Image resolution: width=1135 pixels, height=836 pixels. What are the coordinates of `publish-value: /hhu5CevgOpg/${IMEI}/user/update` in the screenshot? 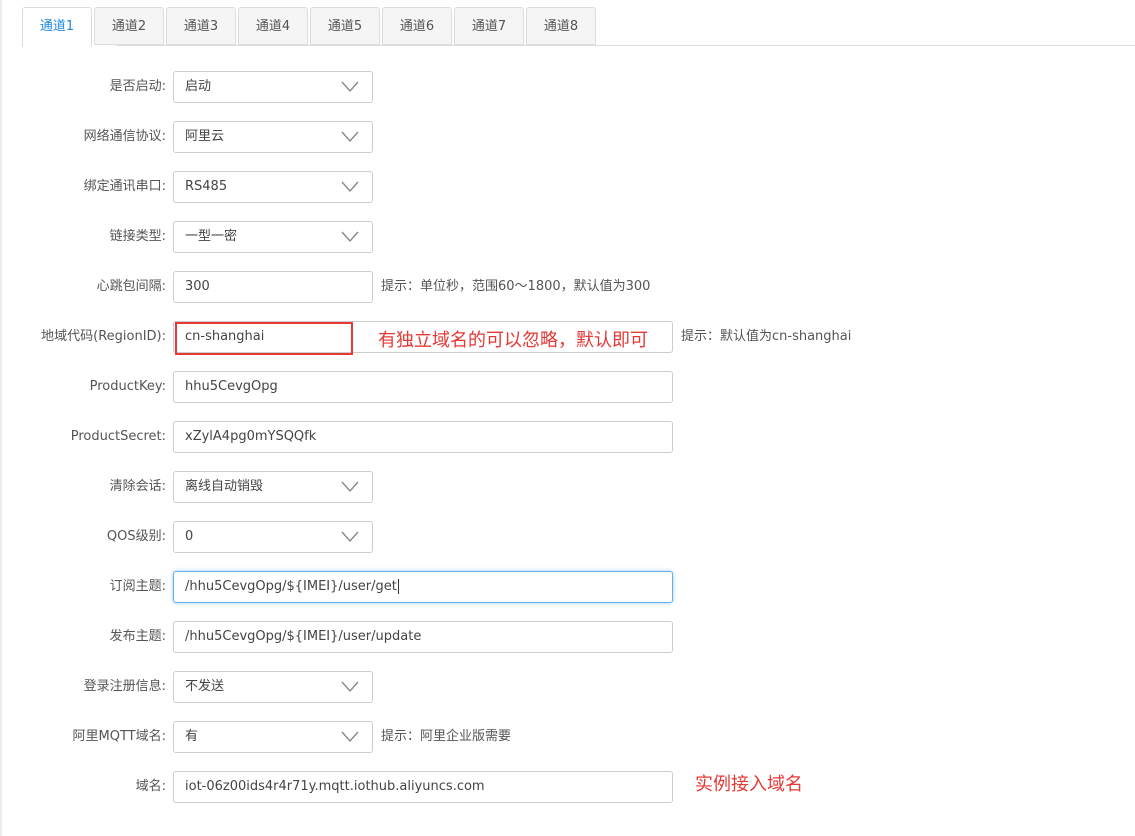 It's located at (303, 636).